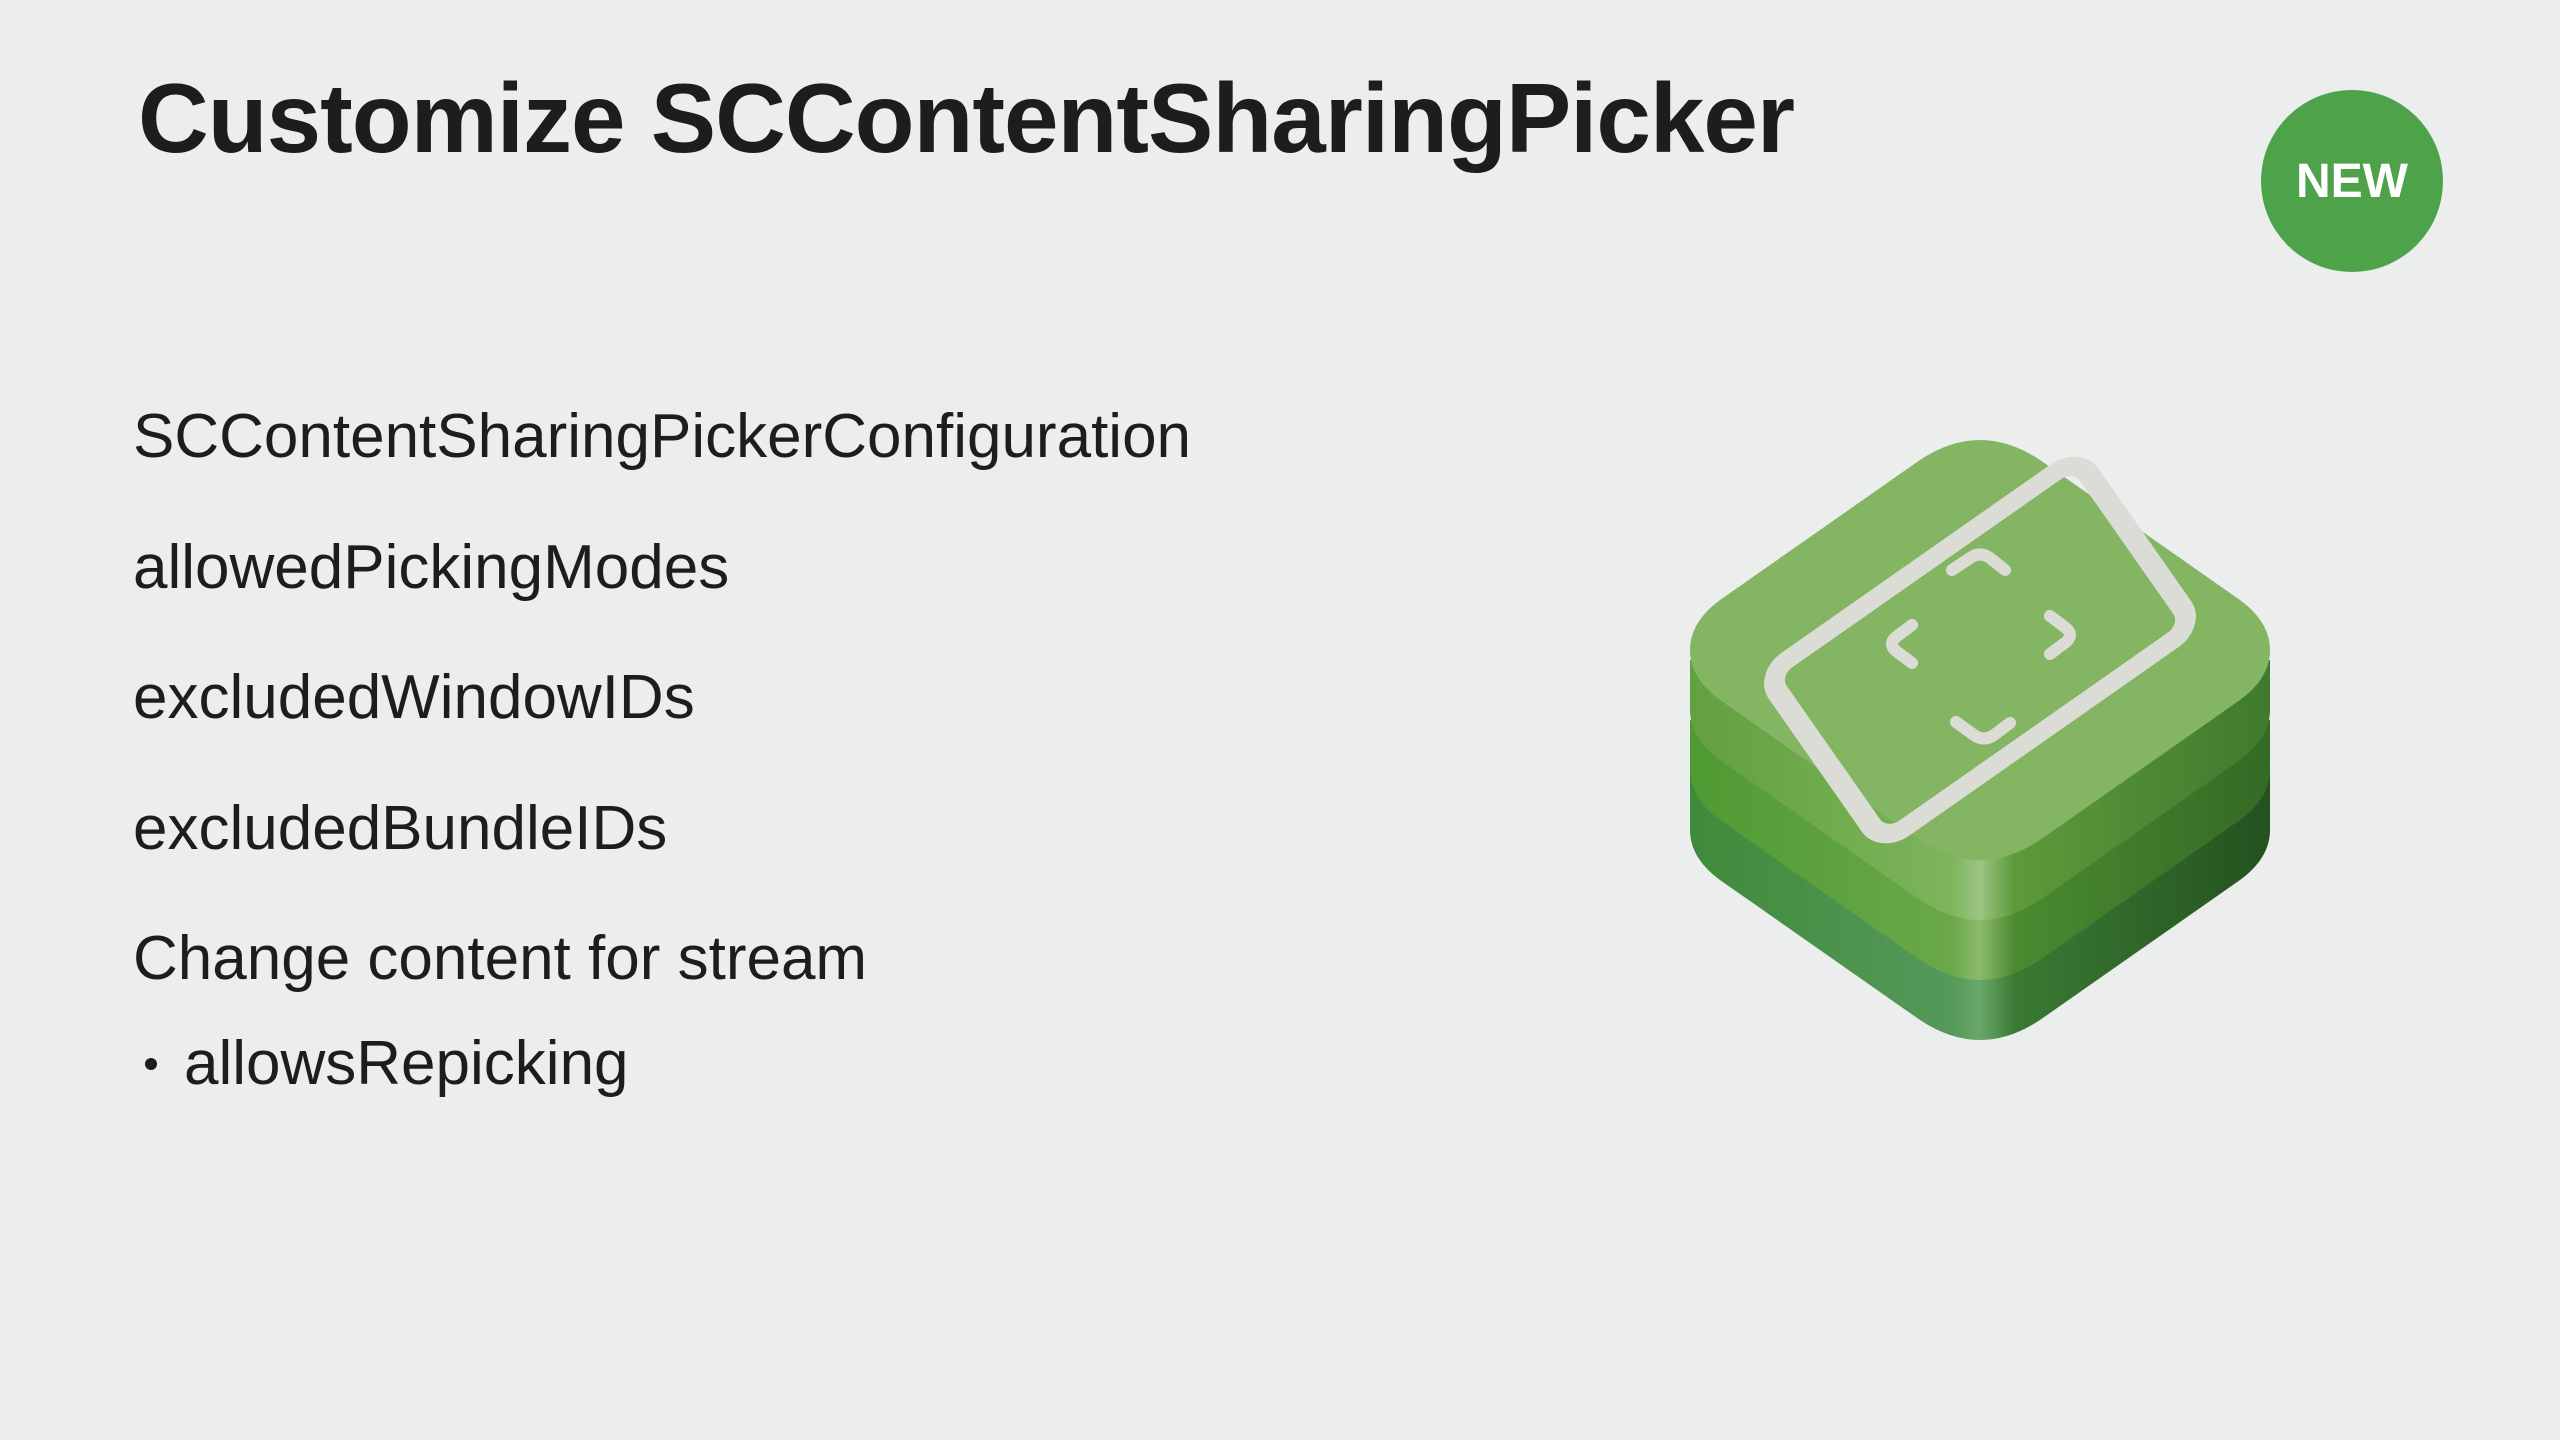  I want to click on topic-item-allowed-picking-modes: allowedPickingModes, so click(431, 567).